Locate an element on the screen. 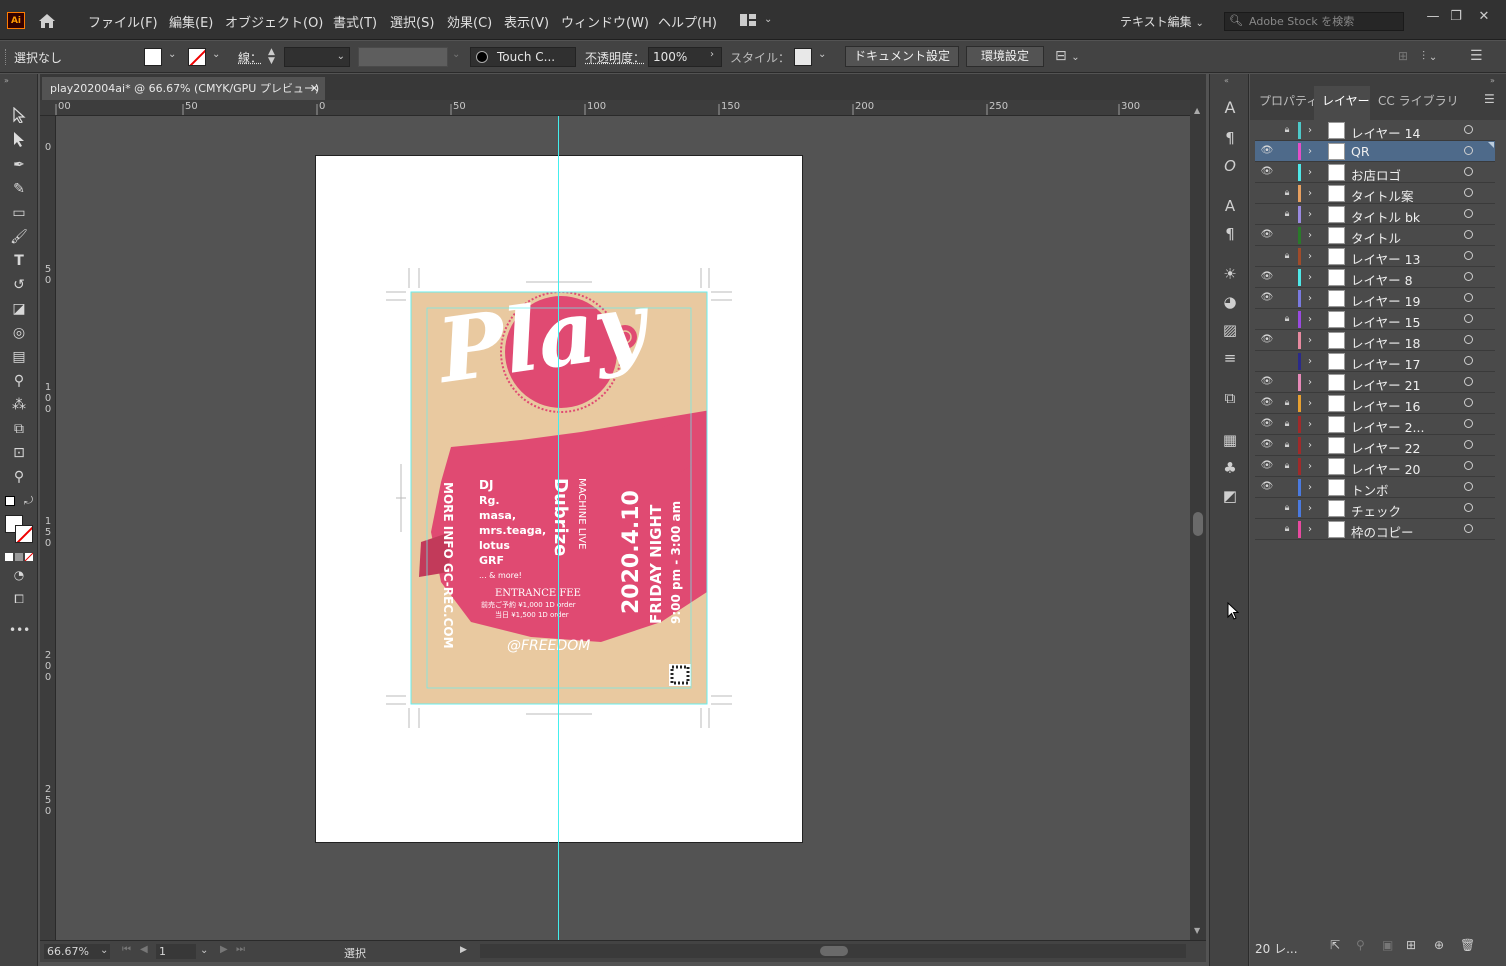  menu-type: 書式(T) is located at coordinates (355, 21).